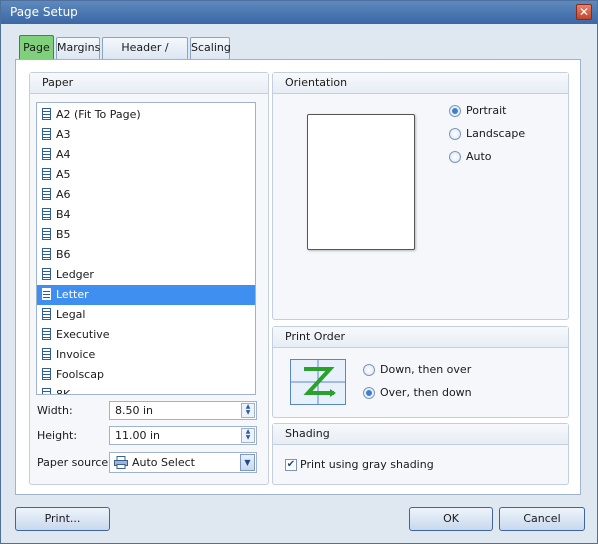  I want to click on paper-item-b5: B5, so click(146, 235).